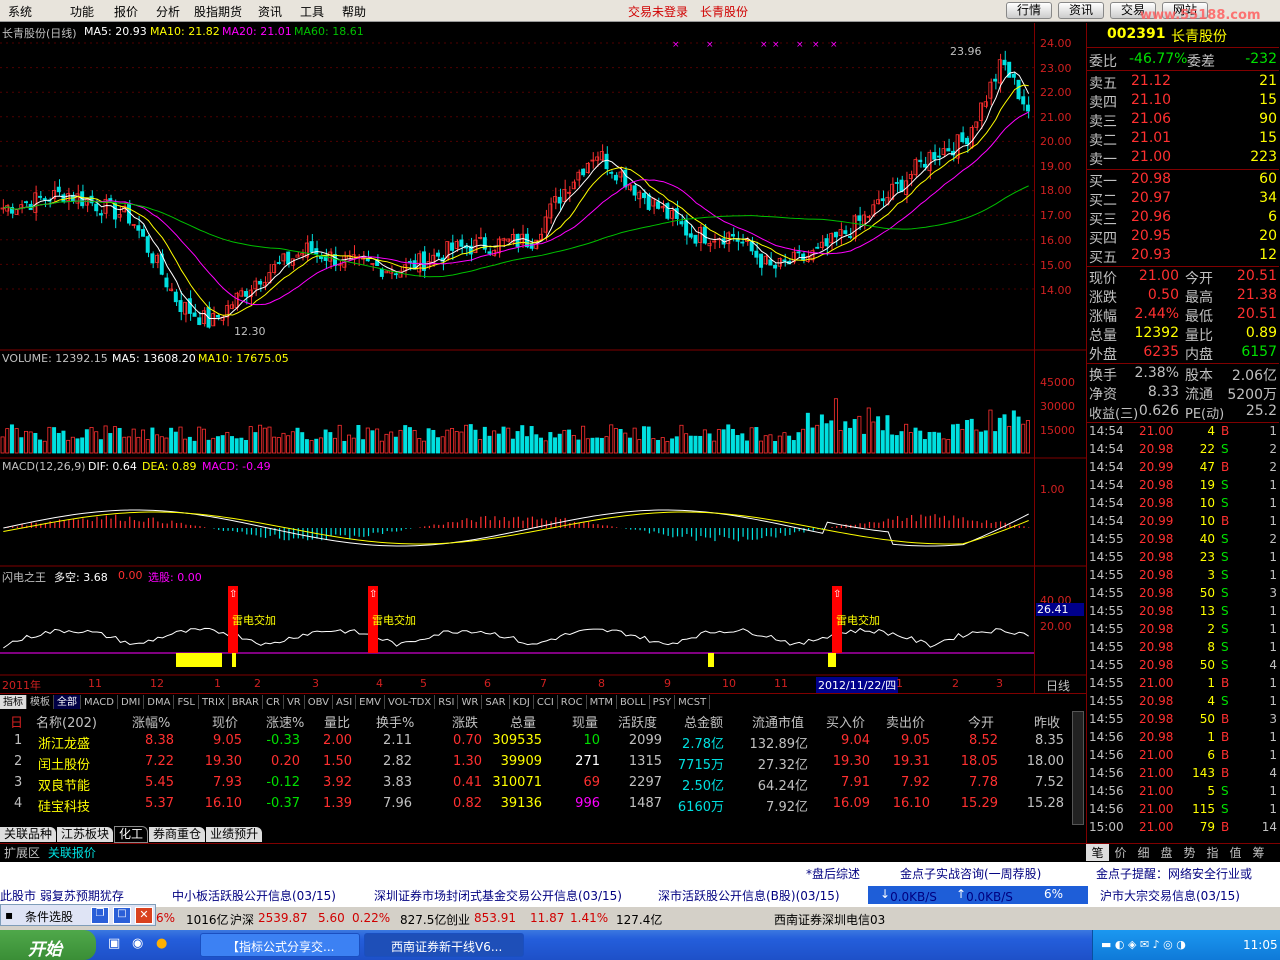  Describe the element at coordinates (177, 834) in the screenshot. I see `tab-broker-holdings: 券商重仓` at that location.